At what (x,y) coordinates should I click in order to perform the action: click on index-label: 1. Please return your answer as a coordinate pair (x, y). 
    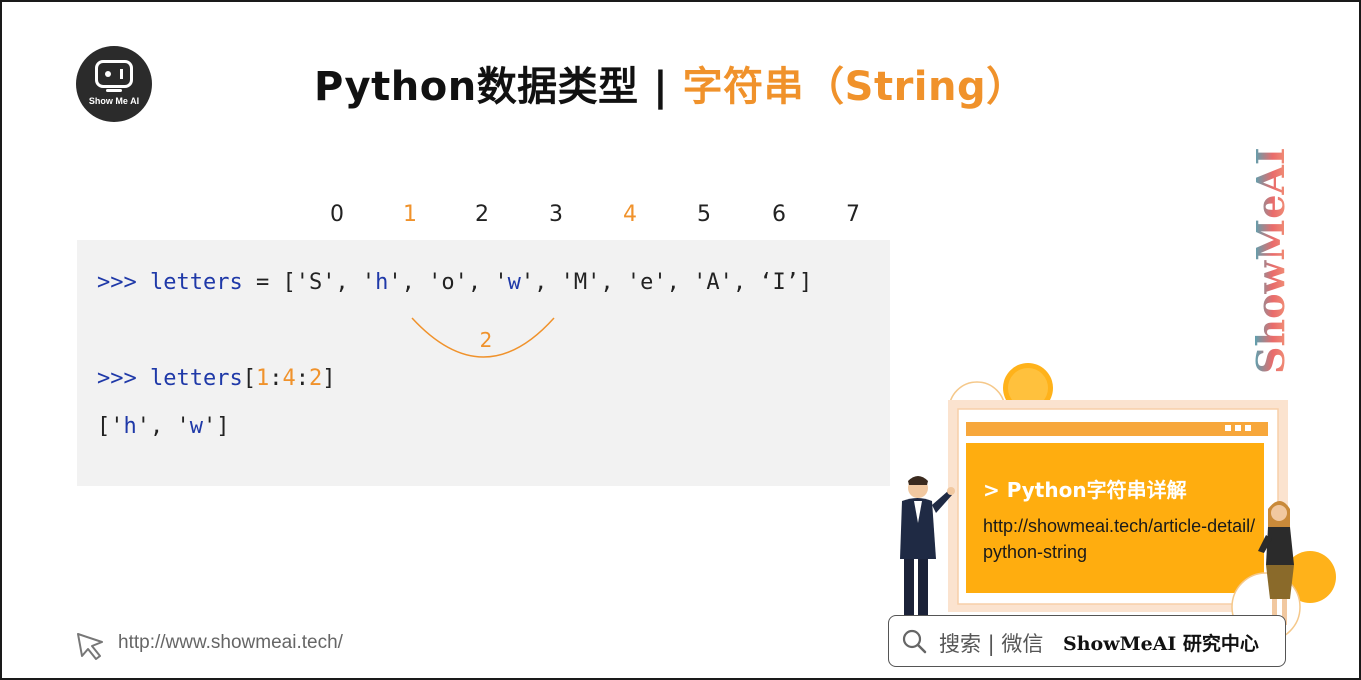
    Looking at the image, I should click on (410, 214).